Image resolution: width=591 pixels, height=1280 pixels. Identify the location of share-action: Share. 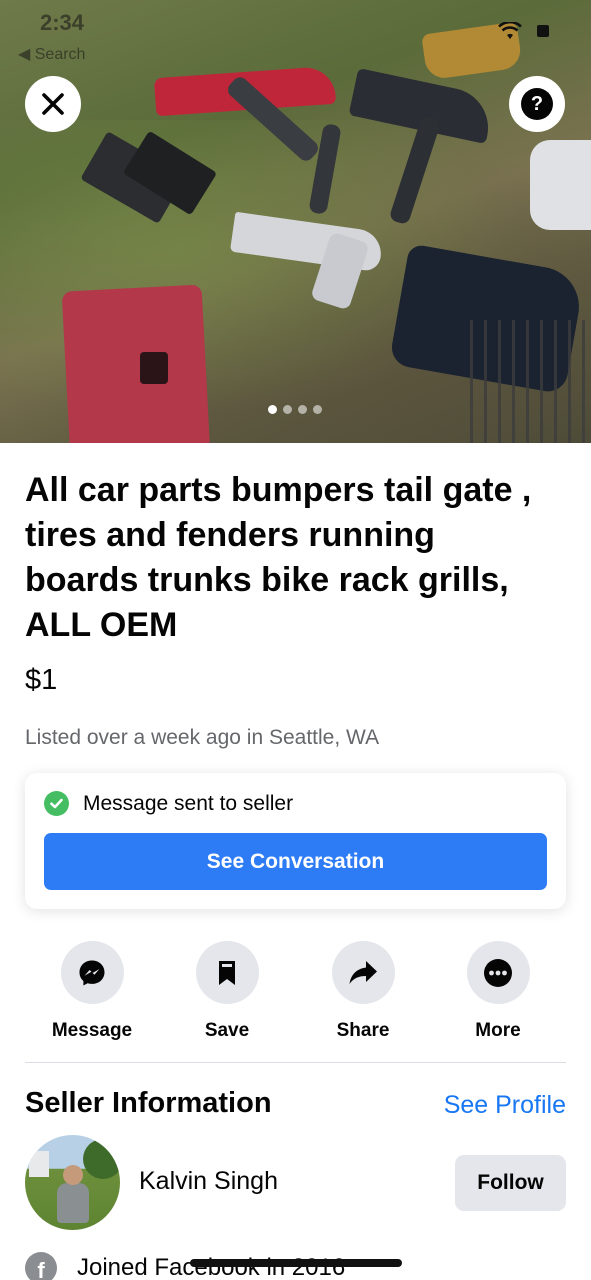
(363, 991).